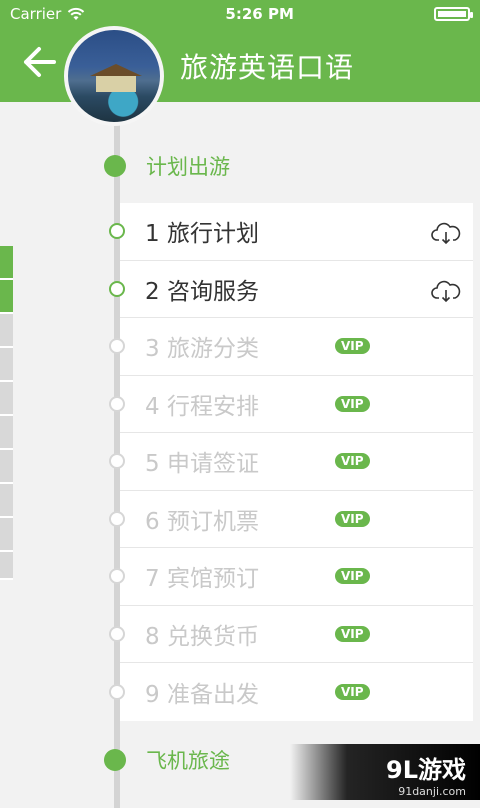 The width and height of the screenshot is (480, 808). I want to click on section-header: 计划出游, so click(254, 166).